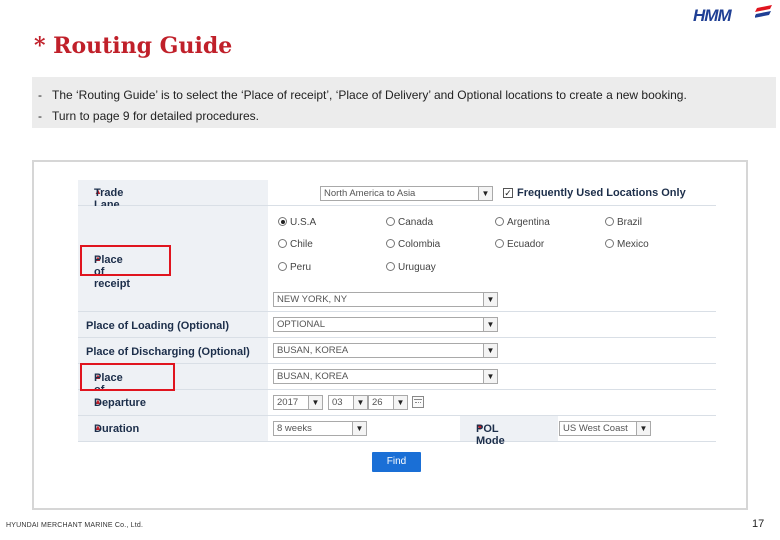 The width and height of the screenshot is (780, 540). Describe the element at coordinates (418, 402) in the screenshot. I see `calendar-icon` at that location.